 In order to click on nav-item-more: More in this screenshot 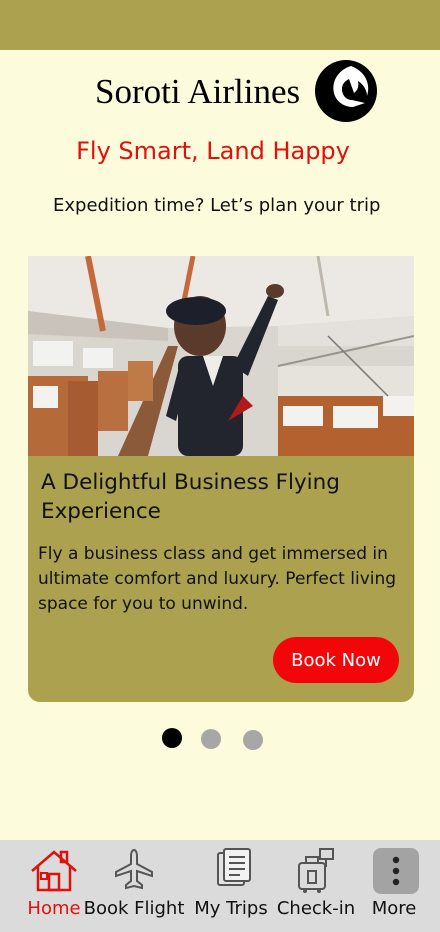, I will do `click(394, 886)`.